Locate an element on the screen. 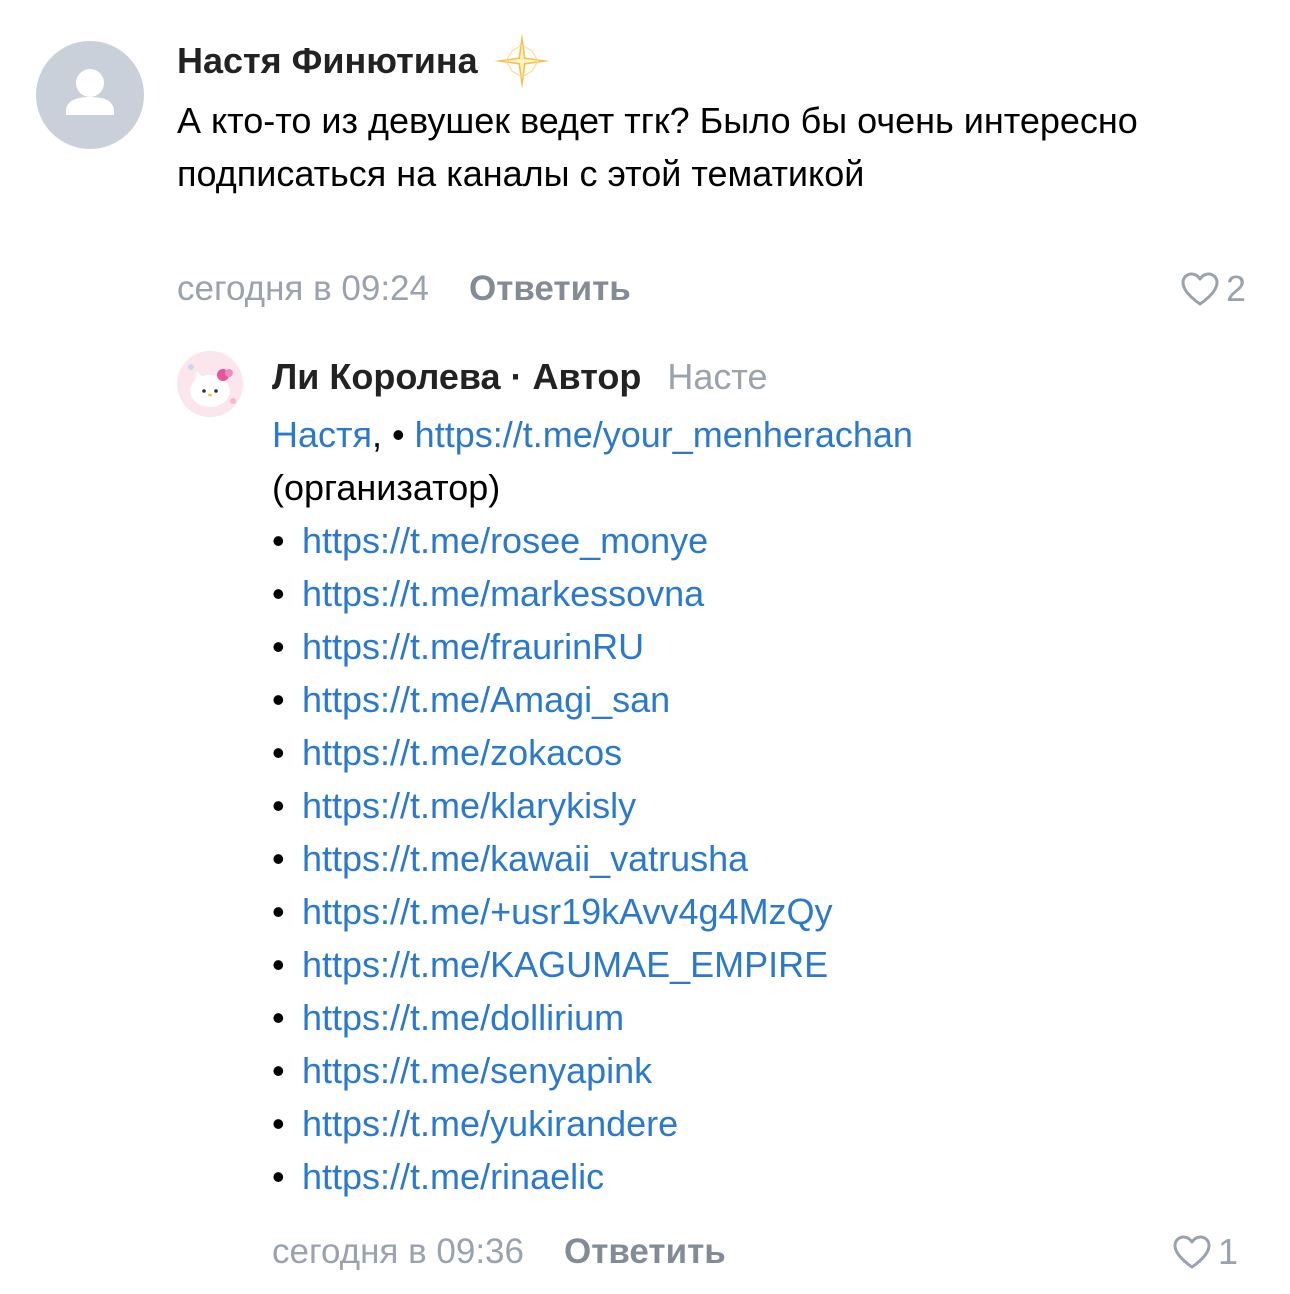 This screenshot has width=1290, height=1294. first-line: Настя, • https://t.me/your_menherachan is located at coordinates (772, 434).